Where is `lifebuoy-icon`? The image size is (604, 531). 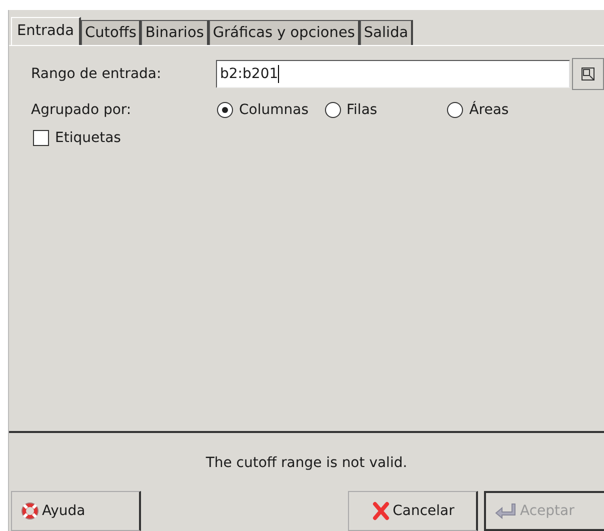 lifebuoy-icon is located at coordinates (30, 511).